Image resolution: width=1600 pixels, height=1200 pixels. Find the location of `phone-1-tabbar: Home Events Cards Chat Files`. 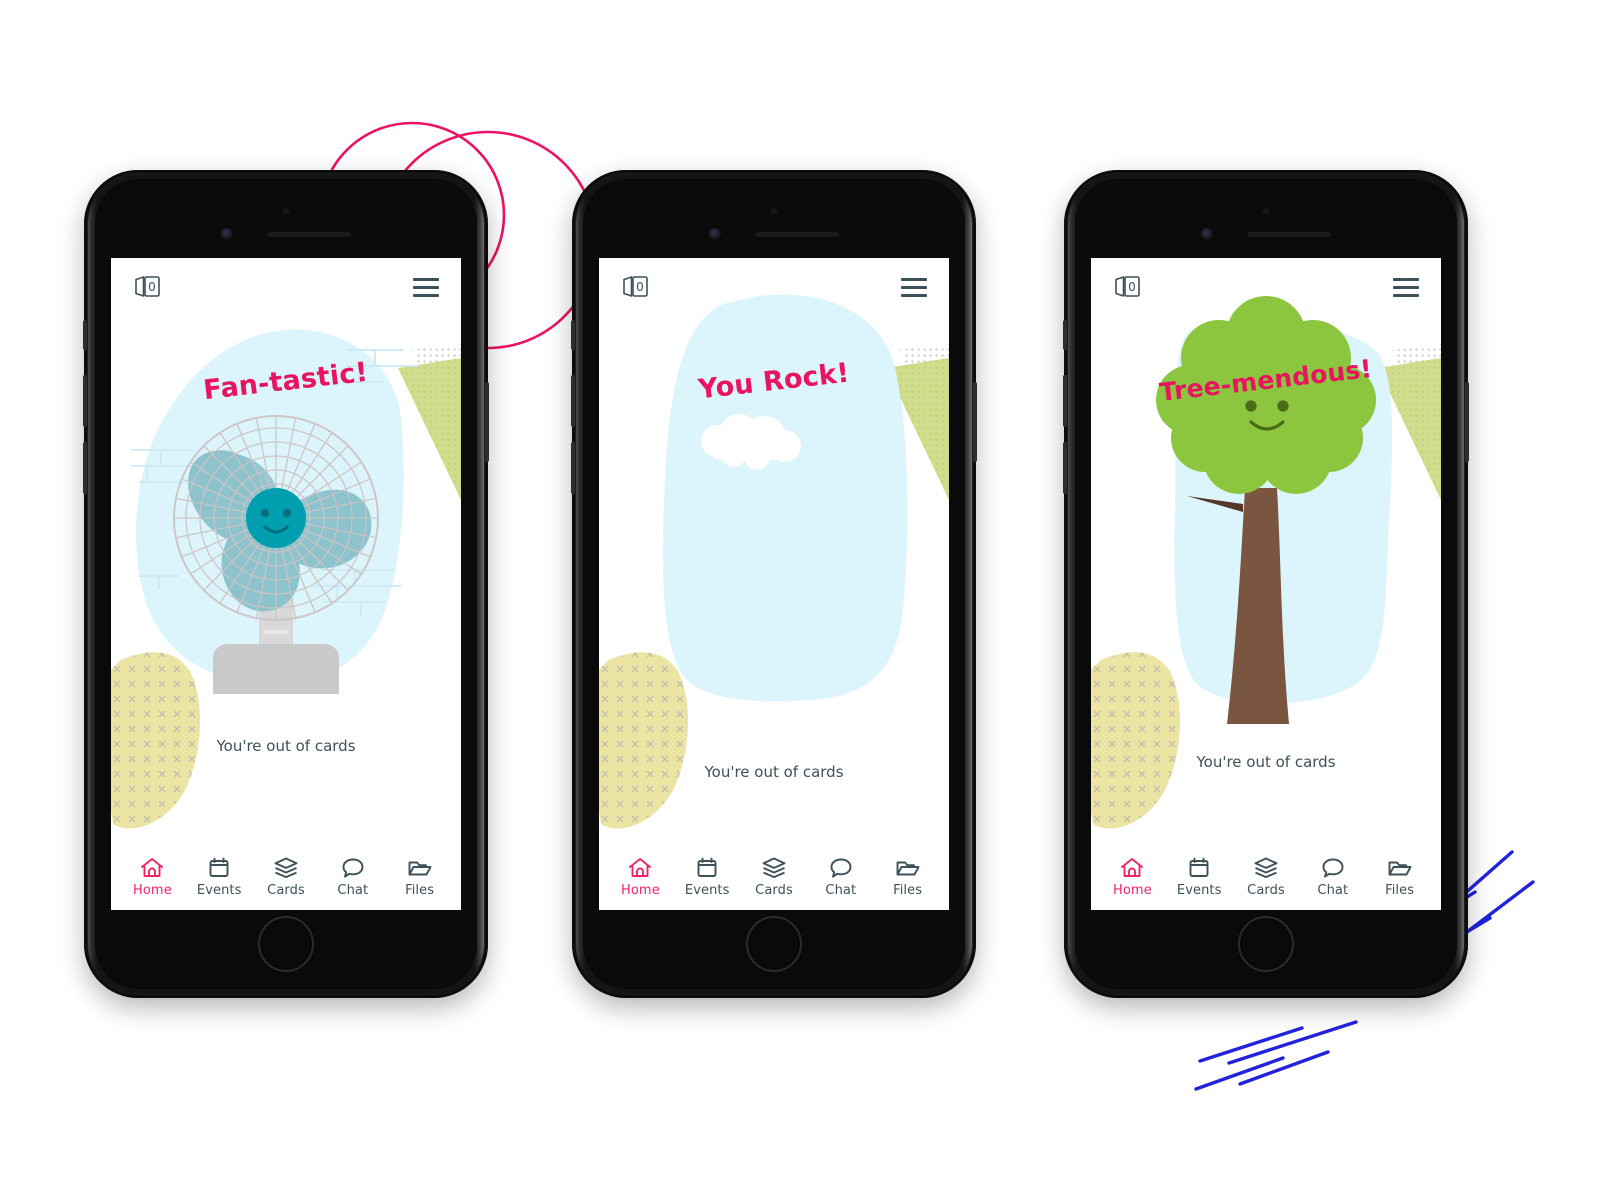

phone-1-tabbar: Home Events Cards Chat Files is located at coordinates (286, 877).